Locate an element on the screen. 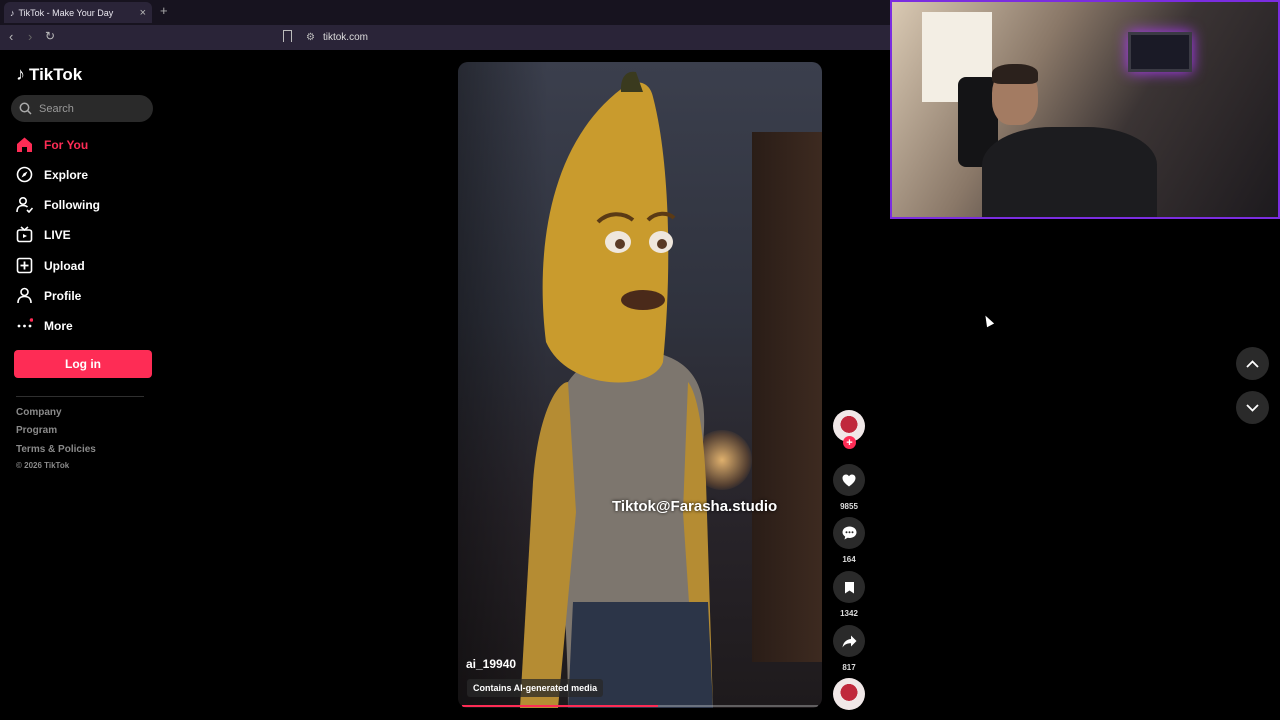  sidebar-item-label: More is located at coordinates (58, 325).